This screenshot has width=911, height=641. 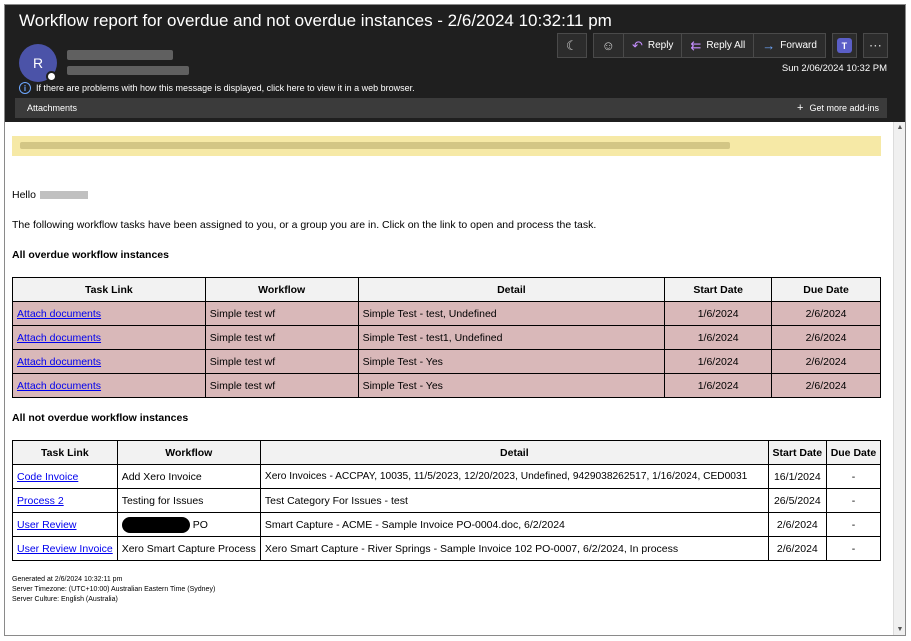 What do you see at coordinates (451, 108) in the screenshot?
I see `attachments-bar: Attachments + Get more add-ins` at bounding box center [451, 108].